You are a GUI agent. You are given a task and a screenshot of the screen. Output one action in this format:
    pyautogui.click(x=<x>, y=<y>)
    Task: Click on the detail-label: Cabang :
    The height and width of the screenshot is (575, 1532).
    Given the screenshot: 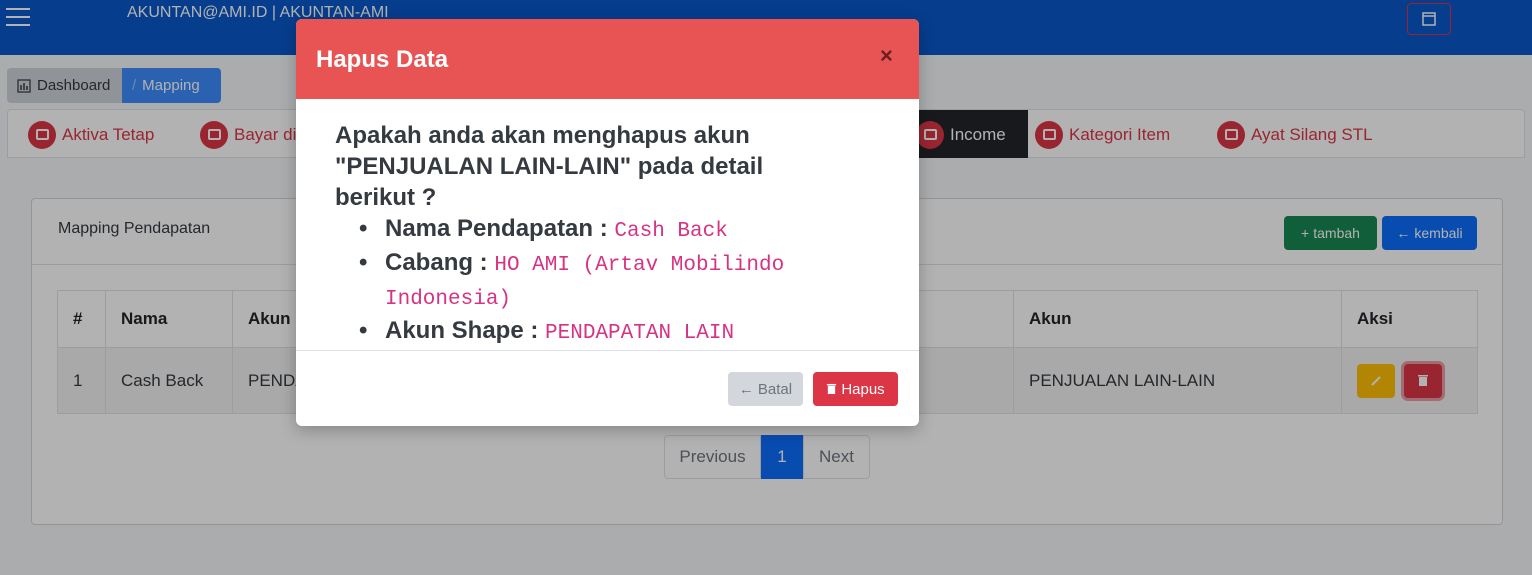 What is the action you would take?
    pyautogui.click(x=436, y=262)
    